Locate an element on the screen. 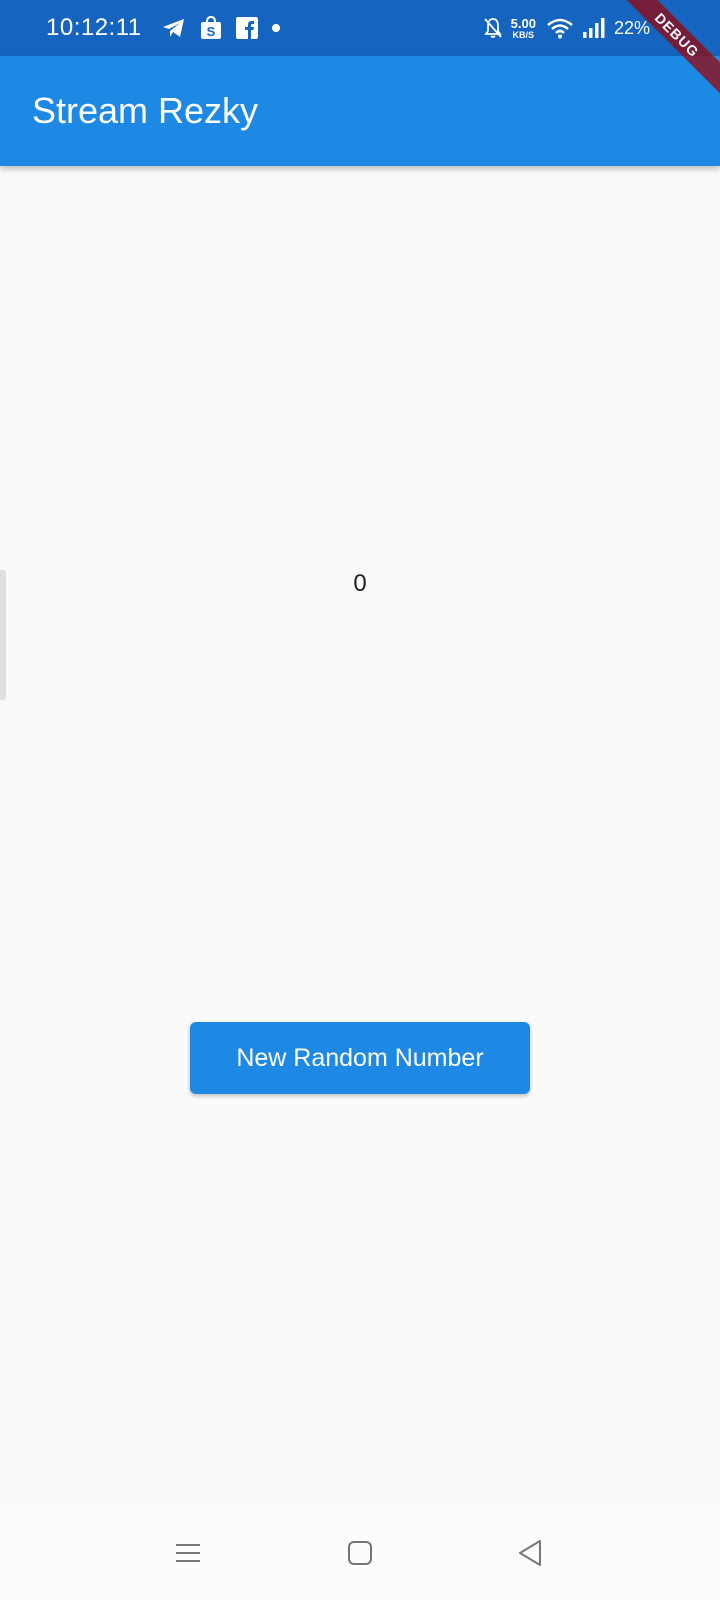 This screenshot has width=720, height=1600. network-speed: 5.00 KB/S is located at coordinates (523, 28).